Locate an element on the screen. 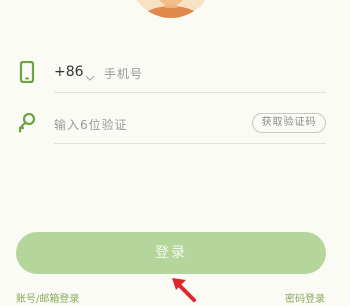 The width and height of the screenshot is (350, 306). account-email-login-link: 账号/邮箱登录 is located at coordinates (47, 297).